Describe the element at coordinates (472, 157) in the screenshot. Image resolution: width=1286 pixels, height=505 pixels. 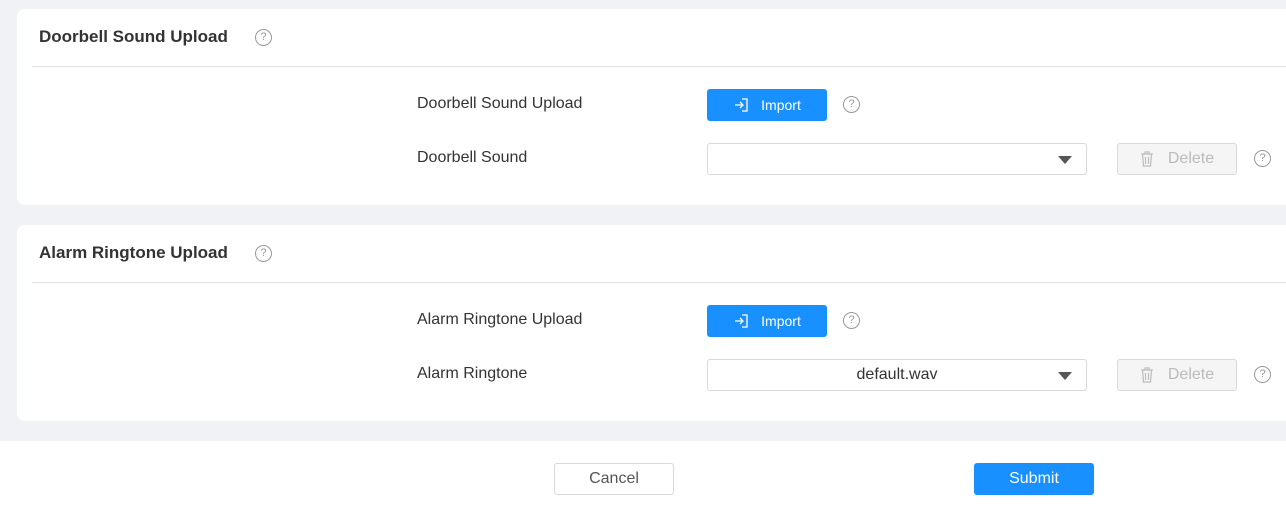
I see `select-label: Doorbell Sound` at that location.